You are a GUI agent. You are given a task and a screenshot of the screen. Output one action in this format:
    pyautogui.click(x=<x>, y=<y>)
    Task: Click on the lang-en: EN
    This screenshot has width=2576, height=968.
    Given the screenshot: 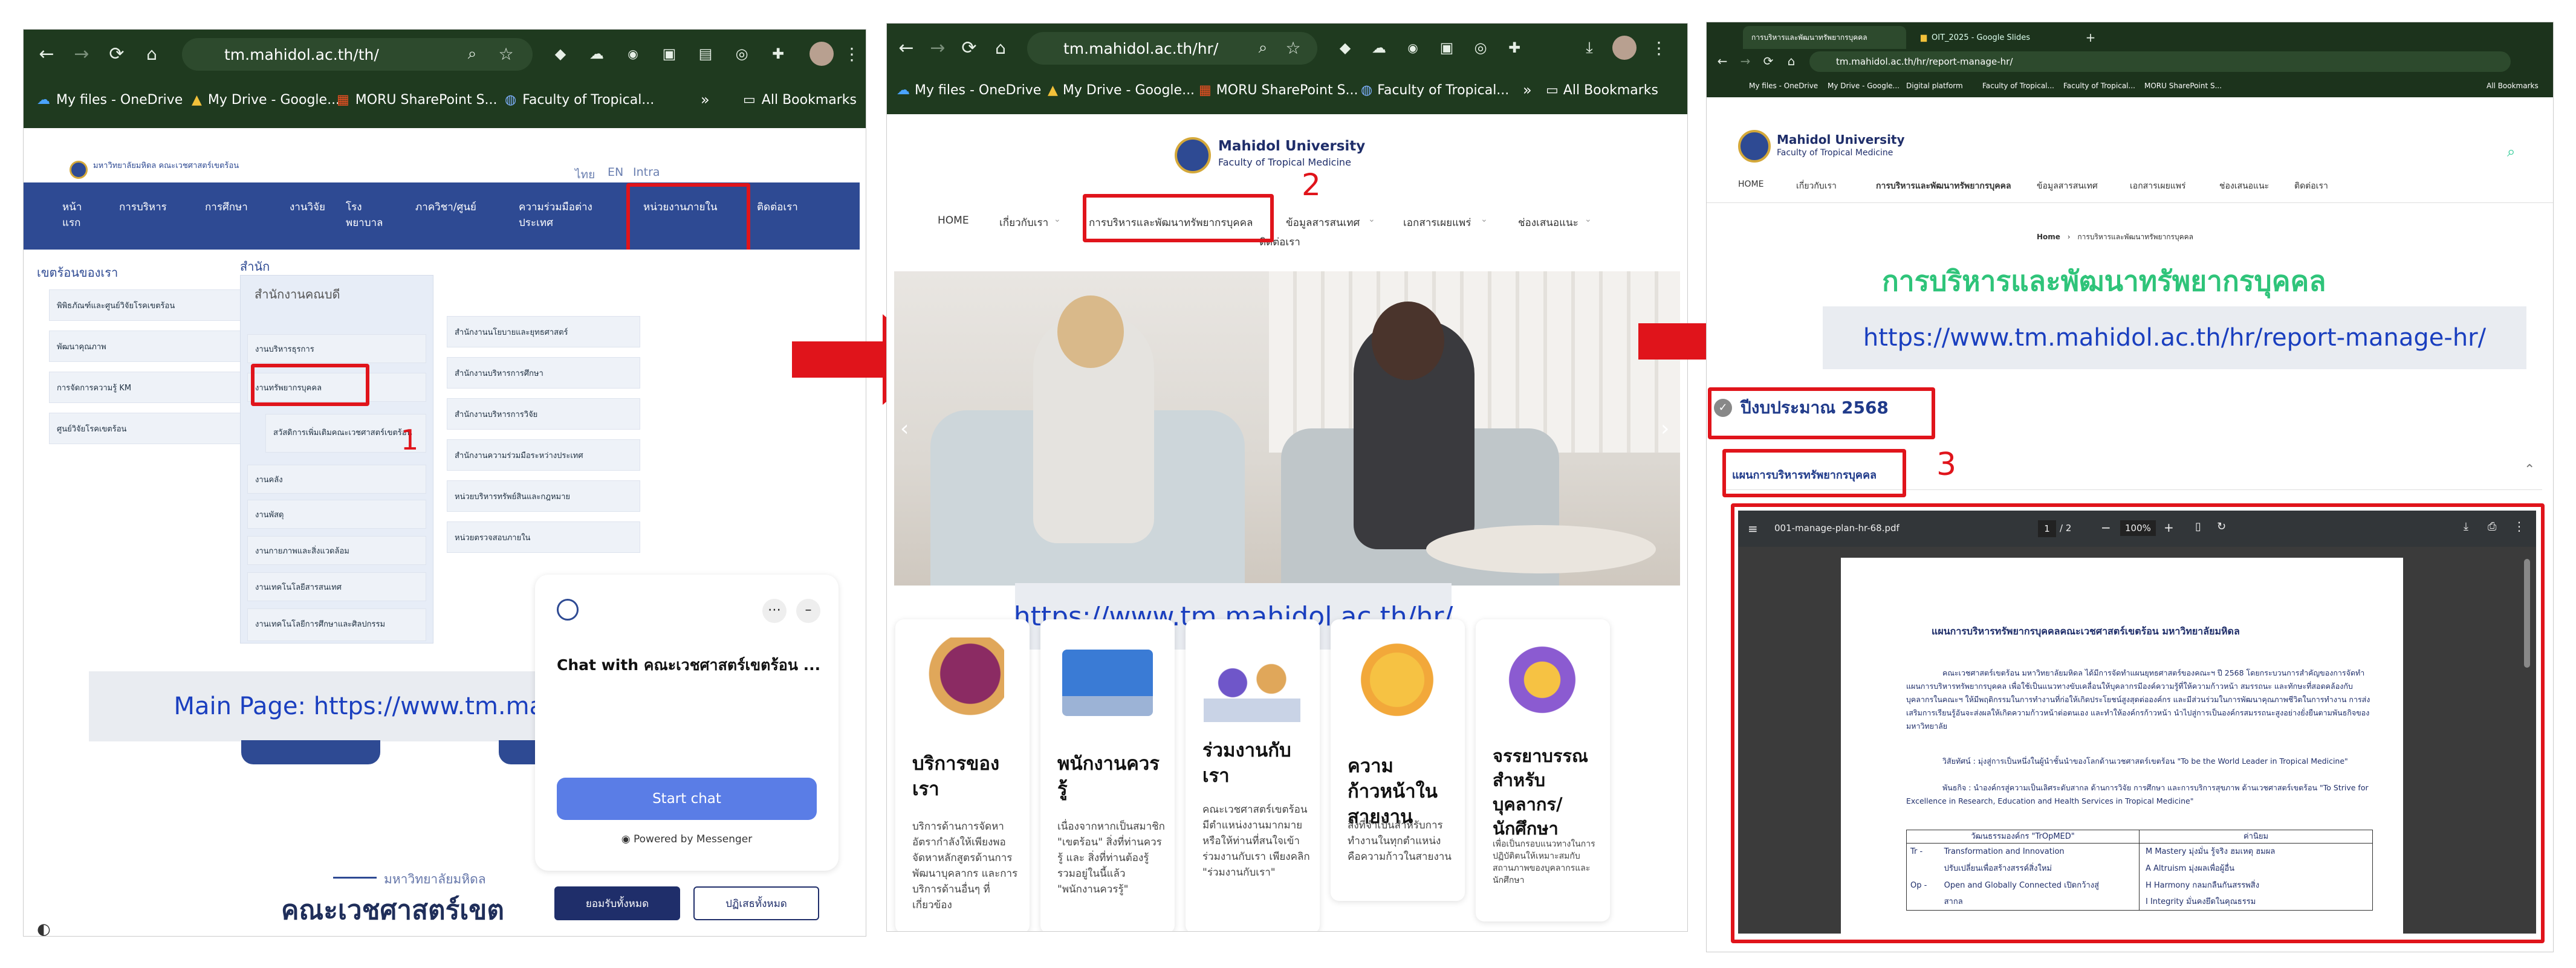 What is the action you would take?
    pyautogui.click(x=616, y=173)
    